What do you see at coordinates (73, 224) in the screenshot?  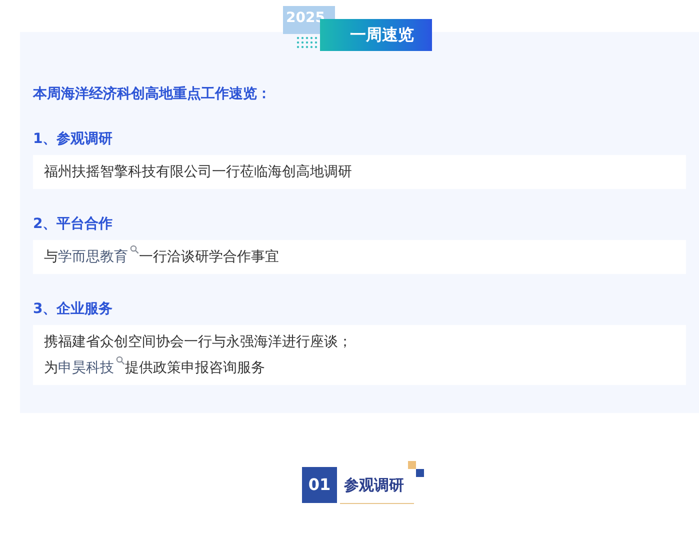 I see `section-heading: 2、平台合作` at bounding box center [73, 224].